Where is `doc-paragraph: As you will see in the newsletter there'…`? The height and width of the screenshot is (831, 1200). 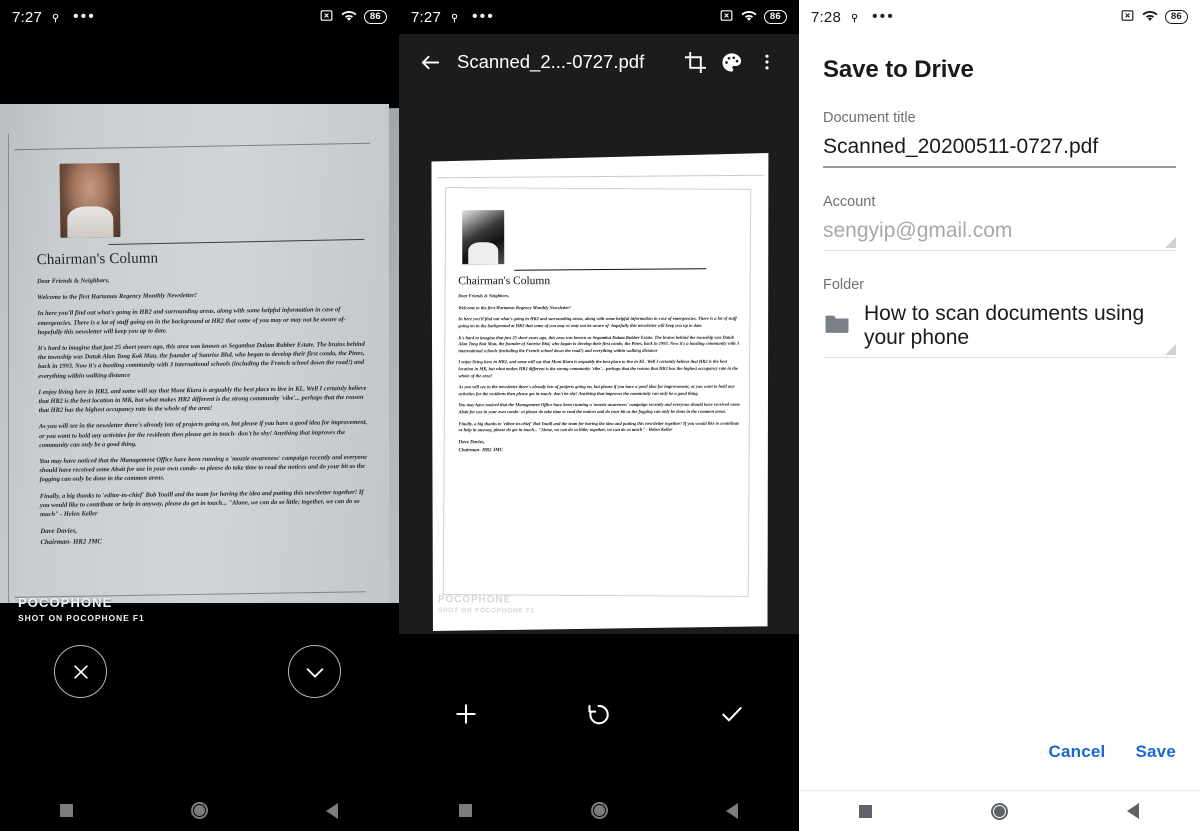 doc-paragraph: As you will see in the newsletter there'… is located at coordinates (596, 389).